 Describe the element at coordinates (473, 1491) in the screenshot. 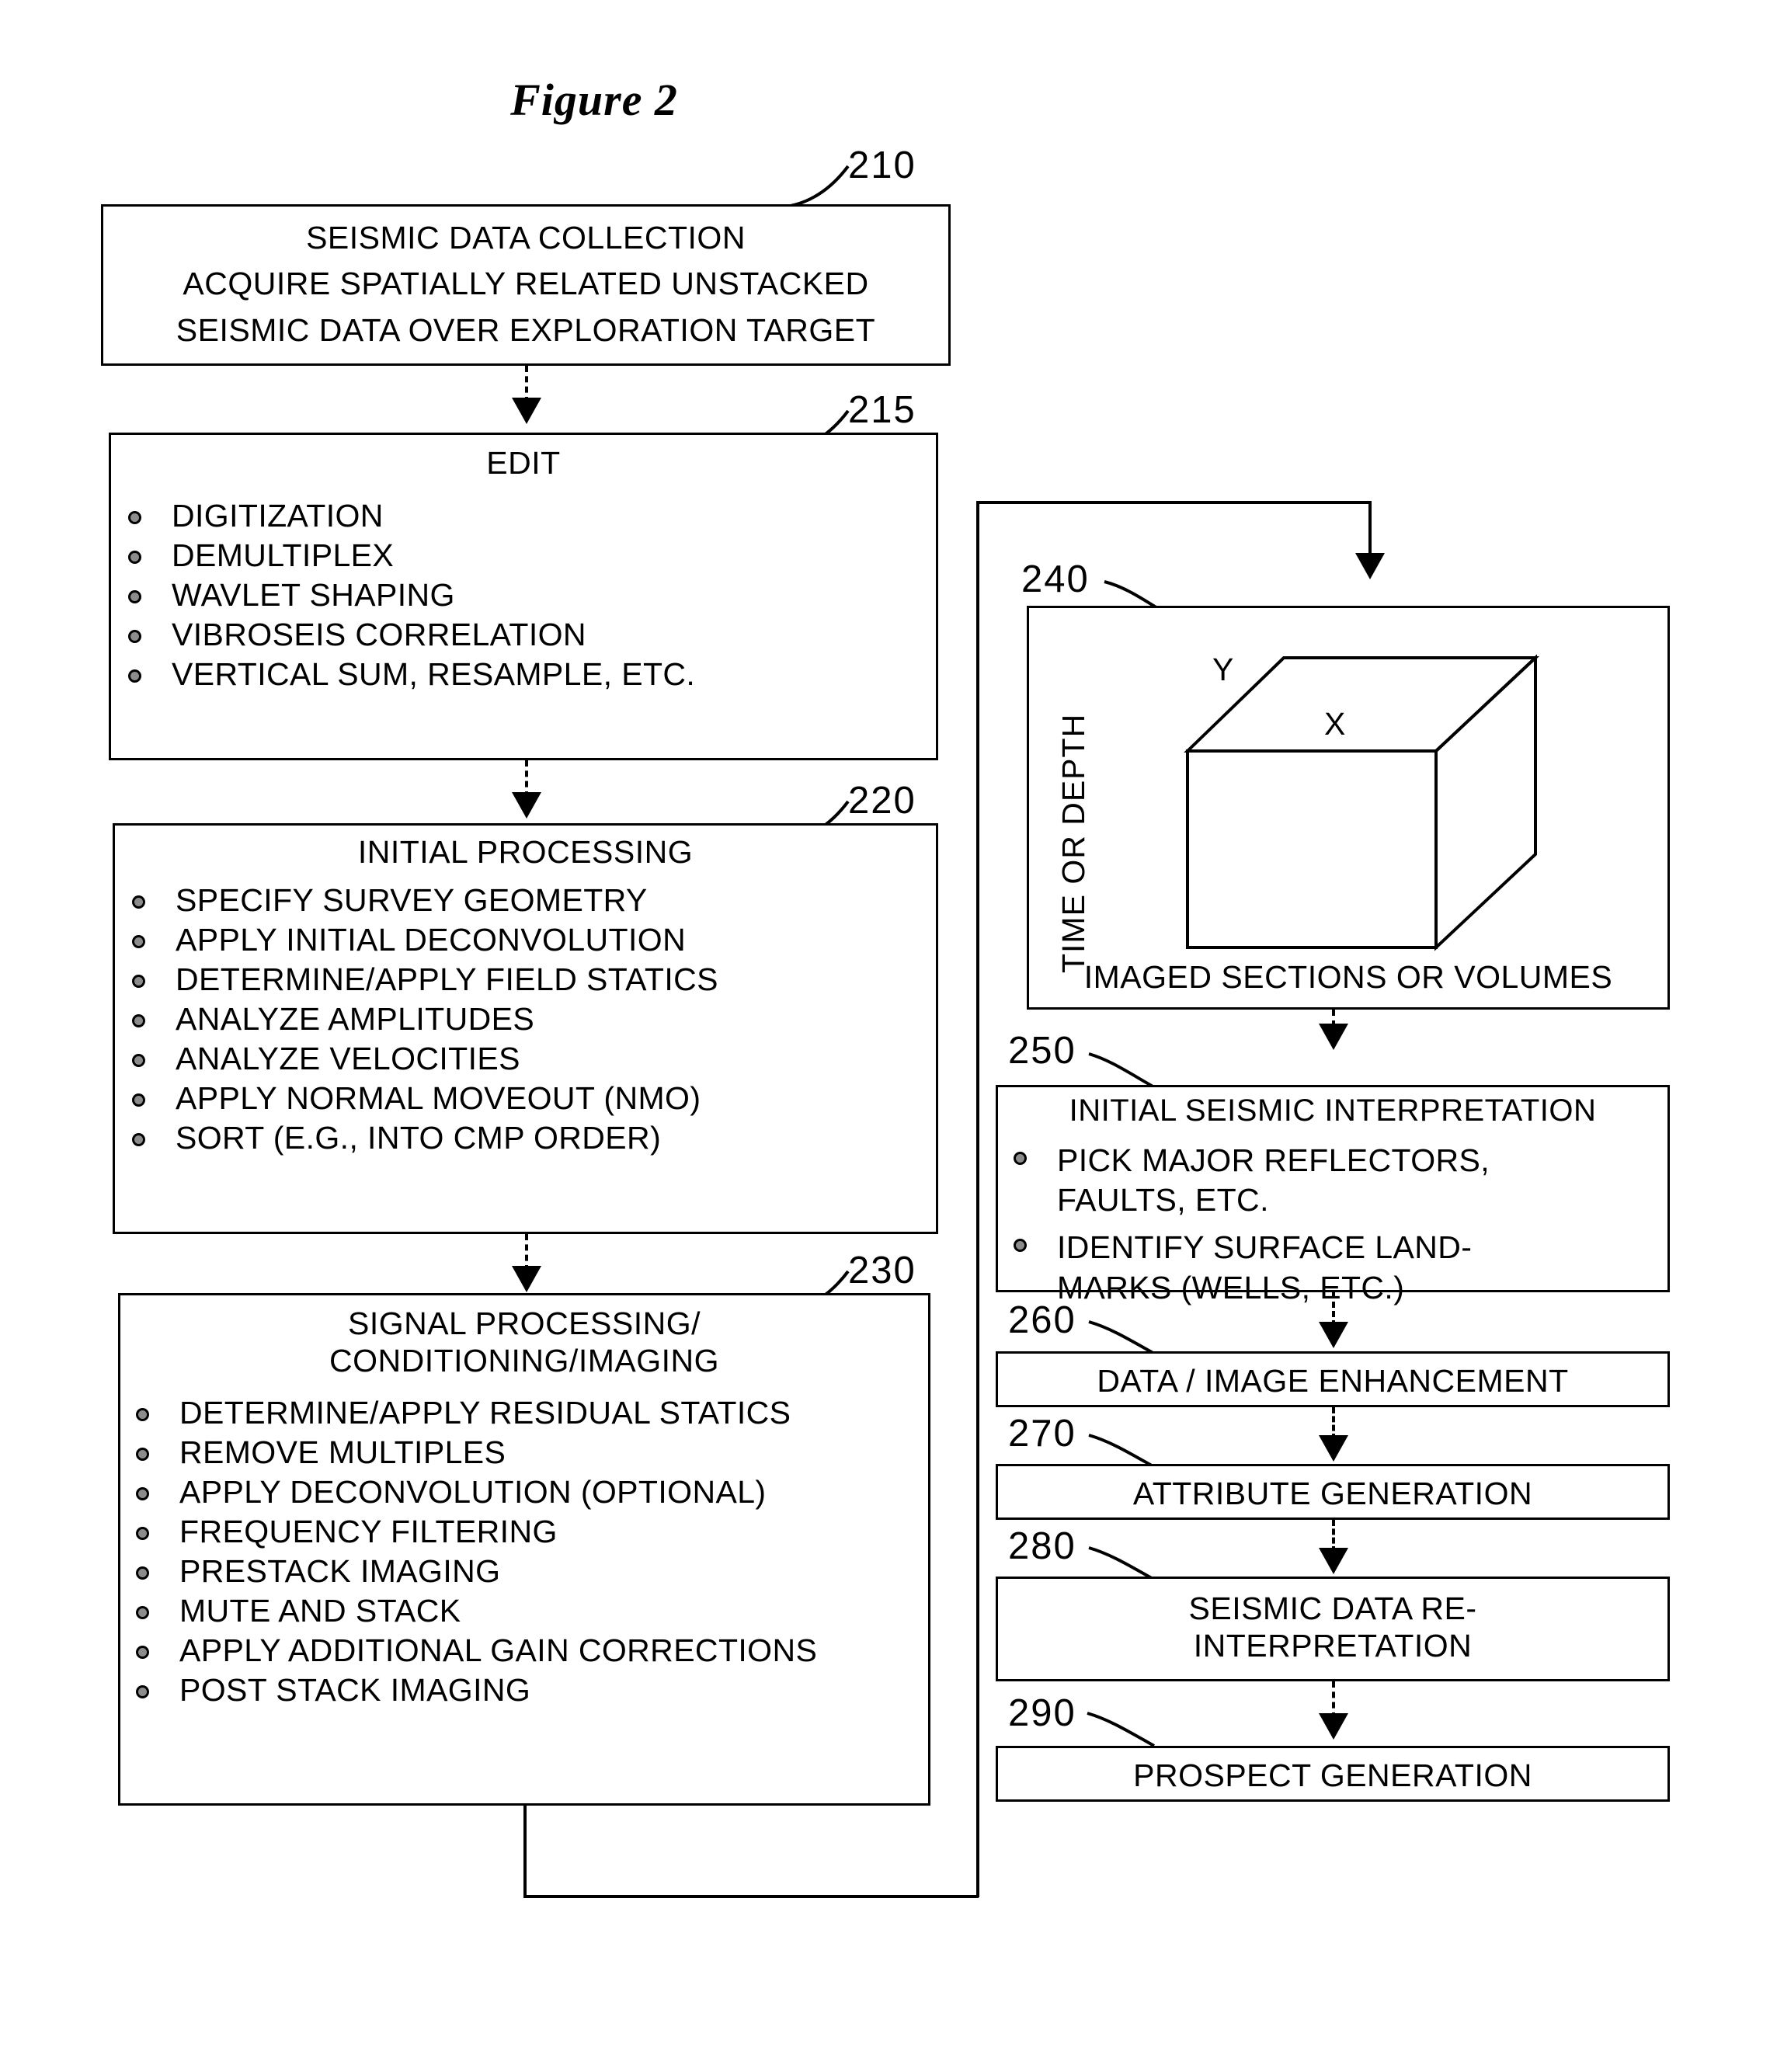

I see `list-item-label: APPLY DECONVOLUTION (OPTIONAL)` at that location.